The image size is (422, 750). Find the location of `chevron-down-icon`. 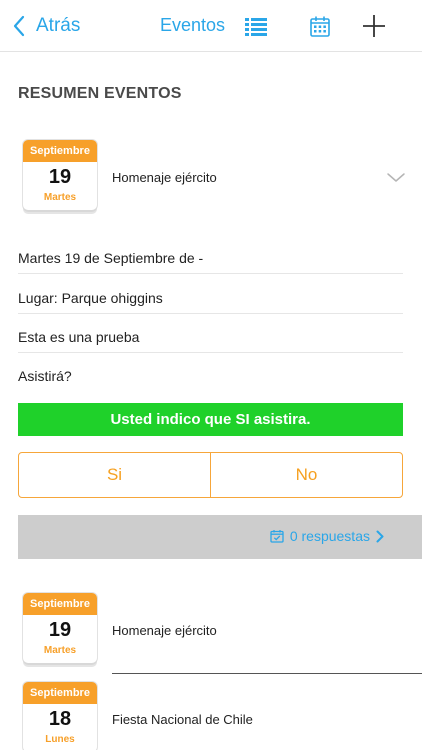

chevron-down-icon is located at coordinates (396, 178).